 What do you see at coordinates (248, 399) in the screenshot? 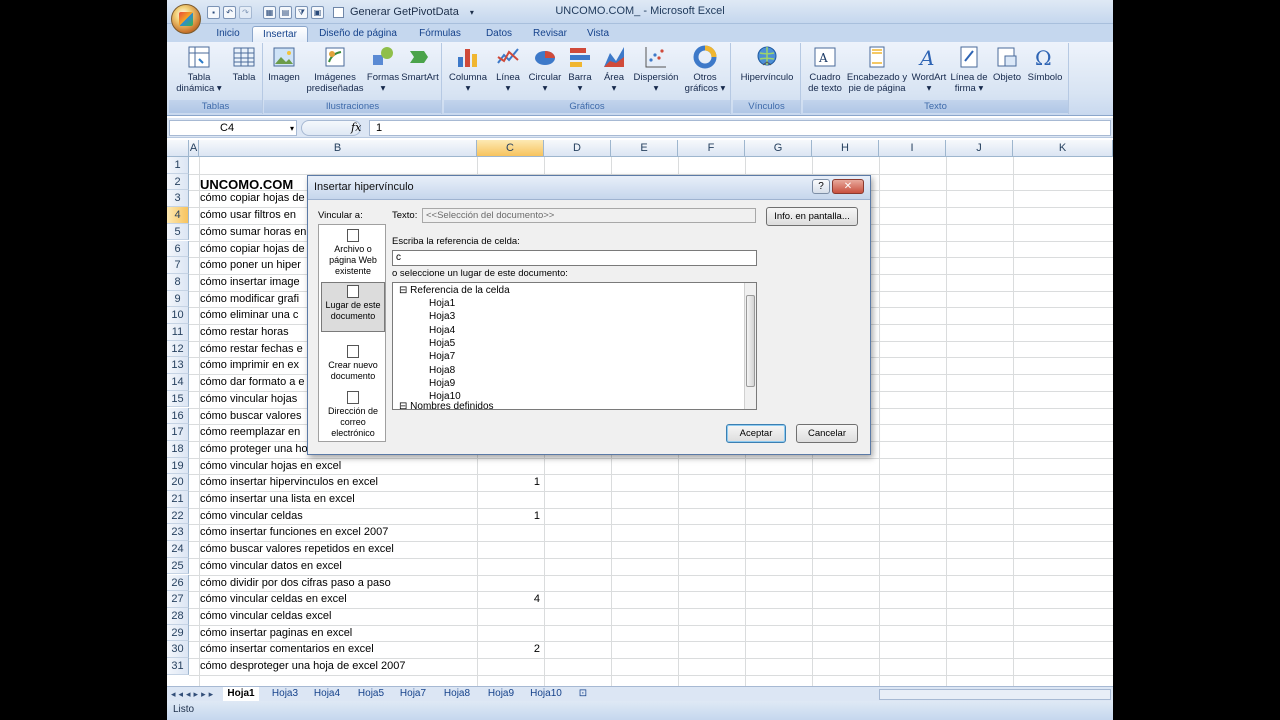
I see `cell-b15: cómo vincular hojas` at bounding box center [248, 399].